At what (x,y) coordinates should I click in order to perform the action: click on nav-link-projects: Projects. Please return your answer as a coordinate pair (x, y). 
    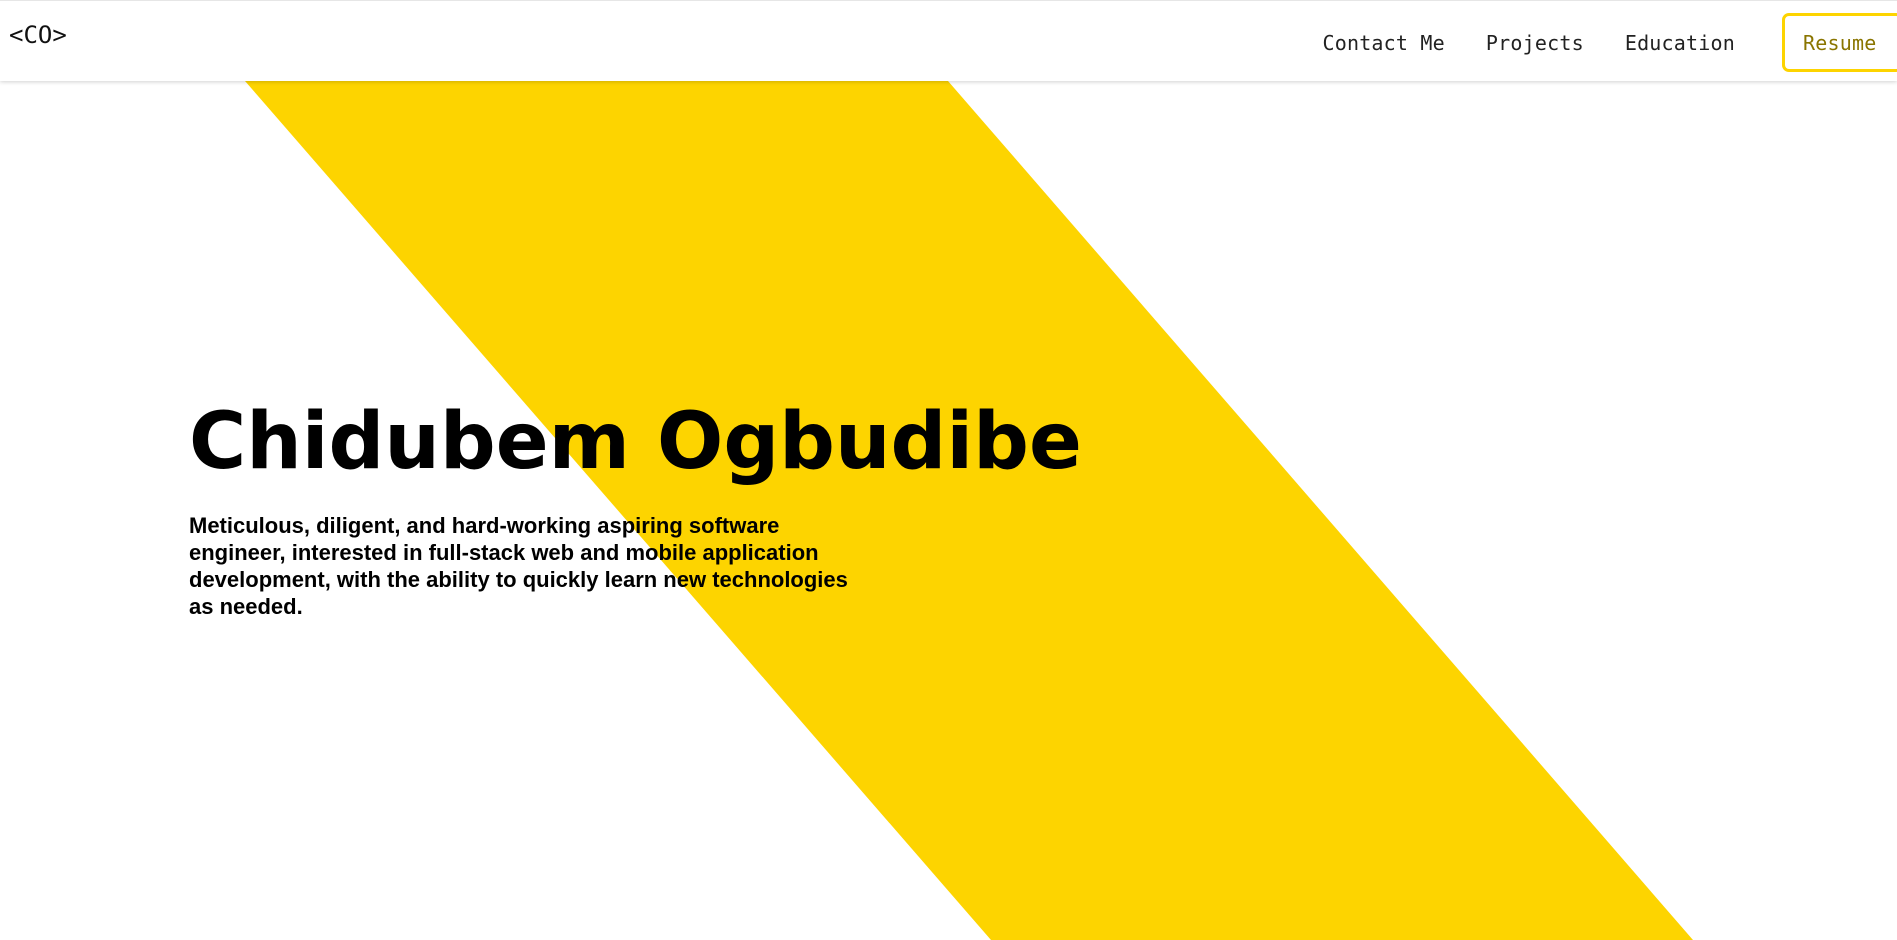
    Looking at the image, I should click on (1535, 43).